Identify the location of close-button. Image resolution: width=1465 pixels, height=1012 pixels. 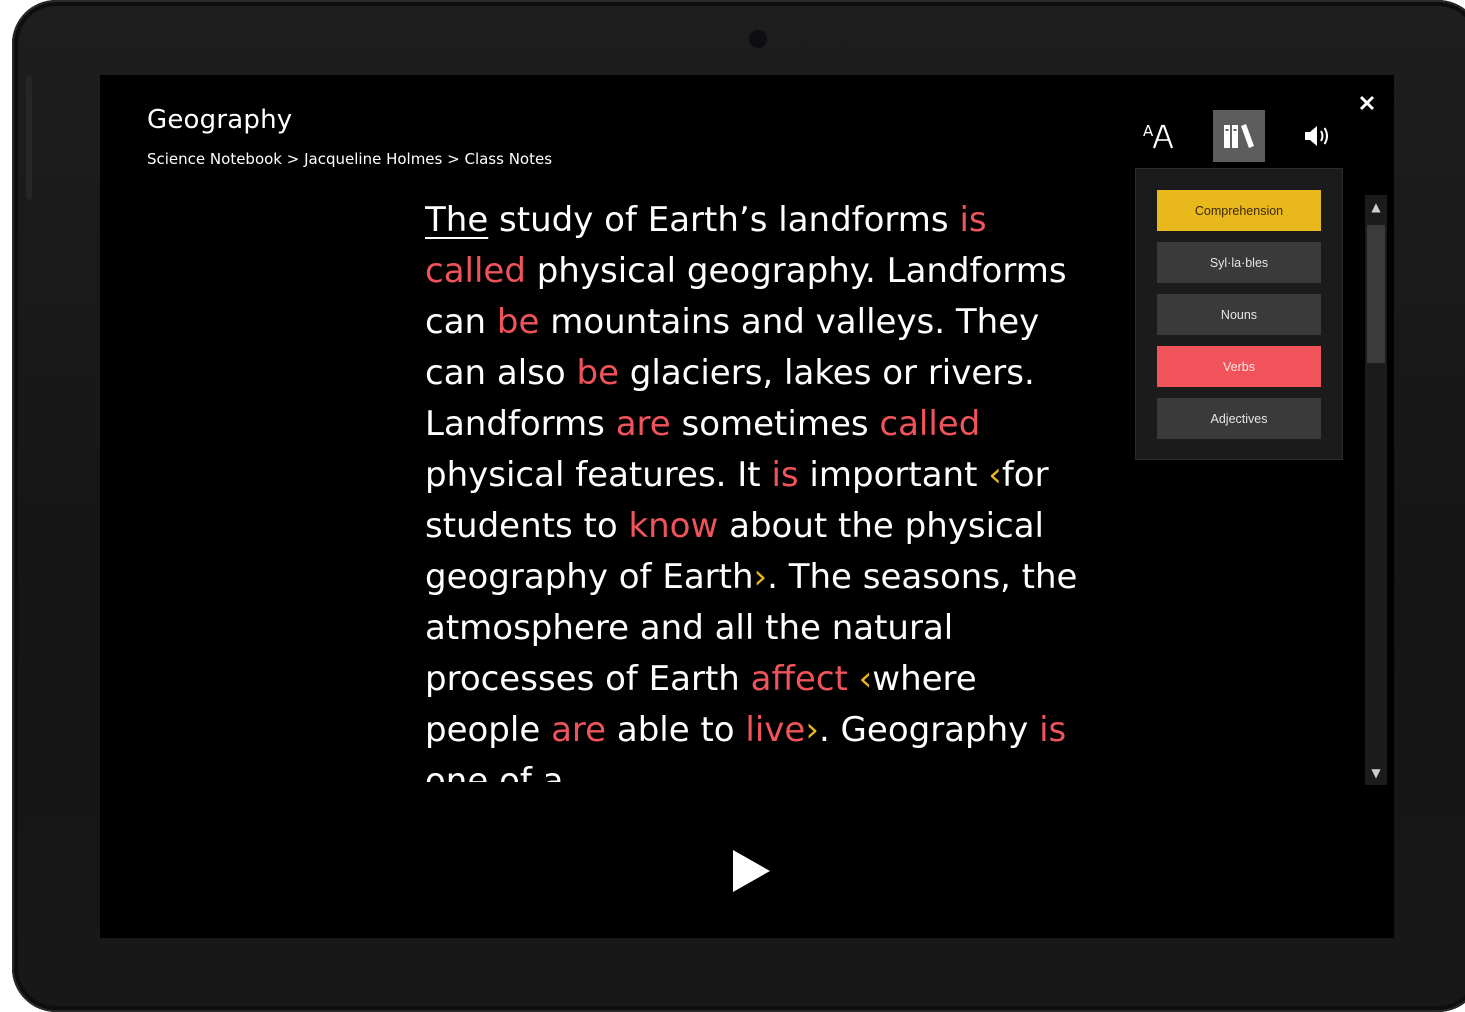
(1367, 103).